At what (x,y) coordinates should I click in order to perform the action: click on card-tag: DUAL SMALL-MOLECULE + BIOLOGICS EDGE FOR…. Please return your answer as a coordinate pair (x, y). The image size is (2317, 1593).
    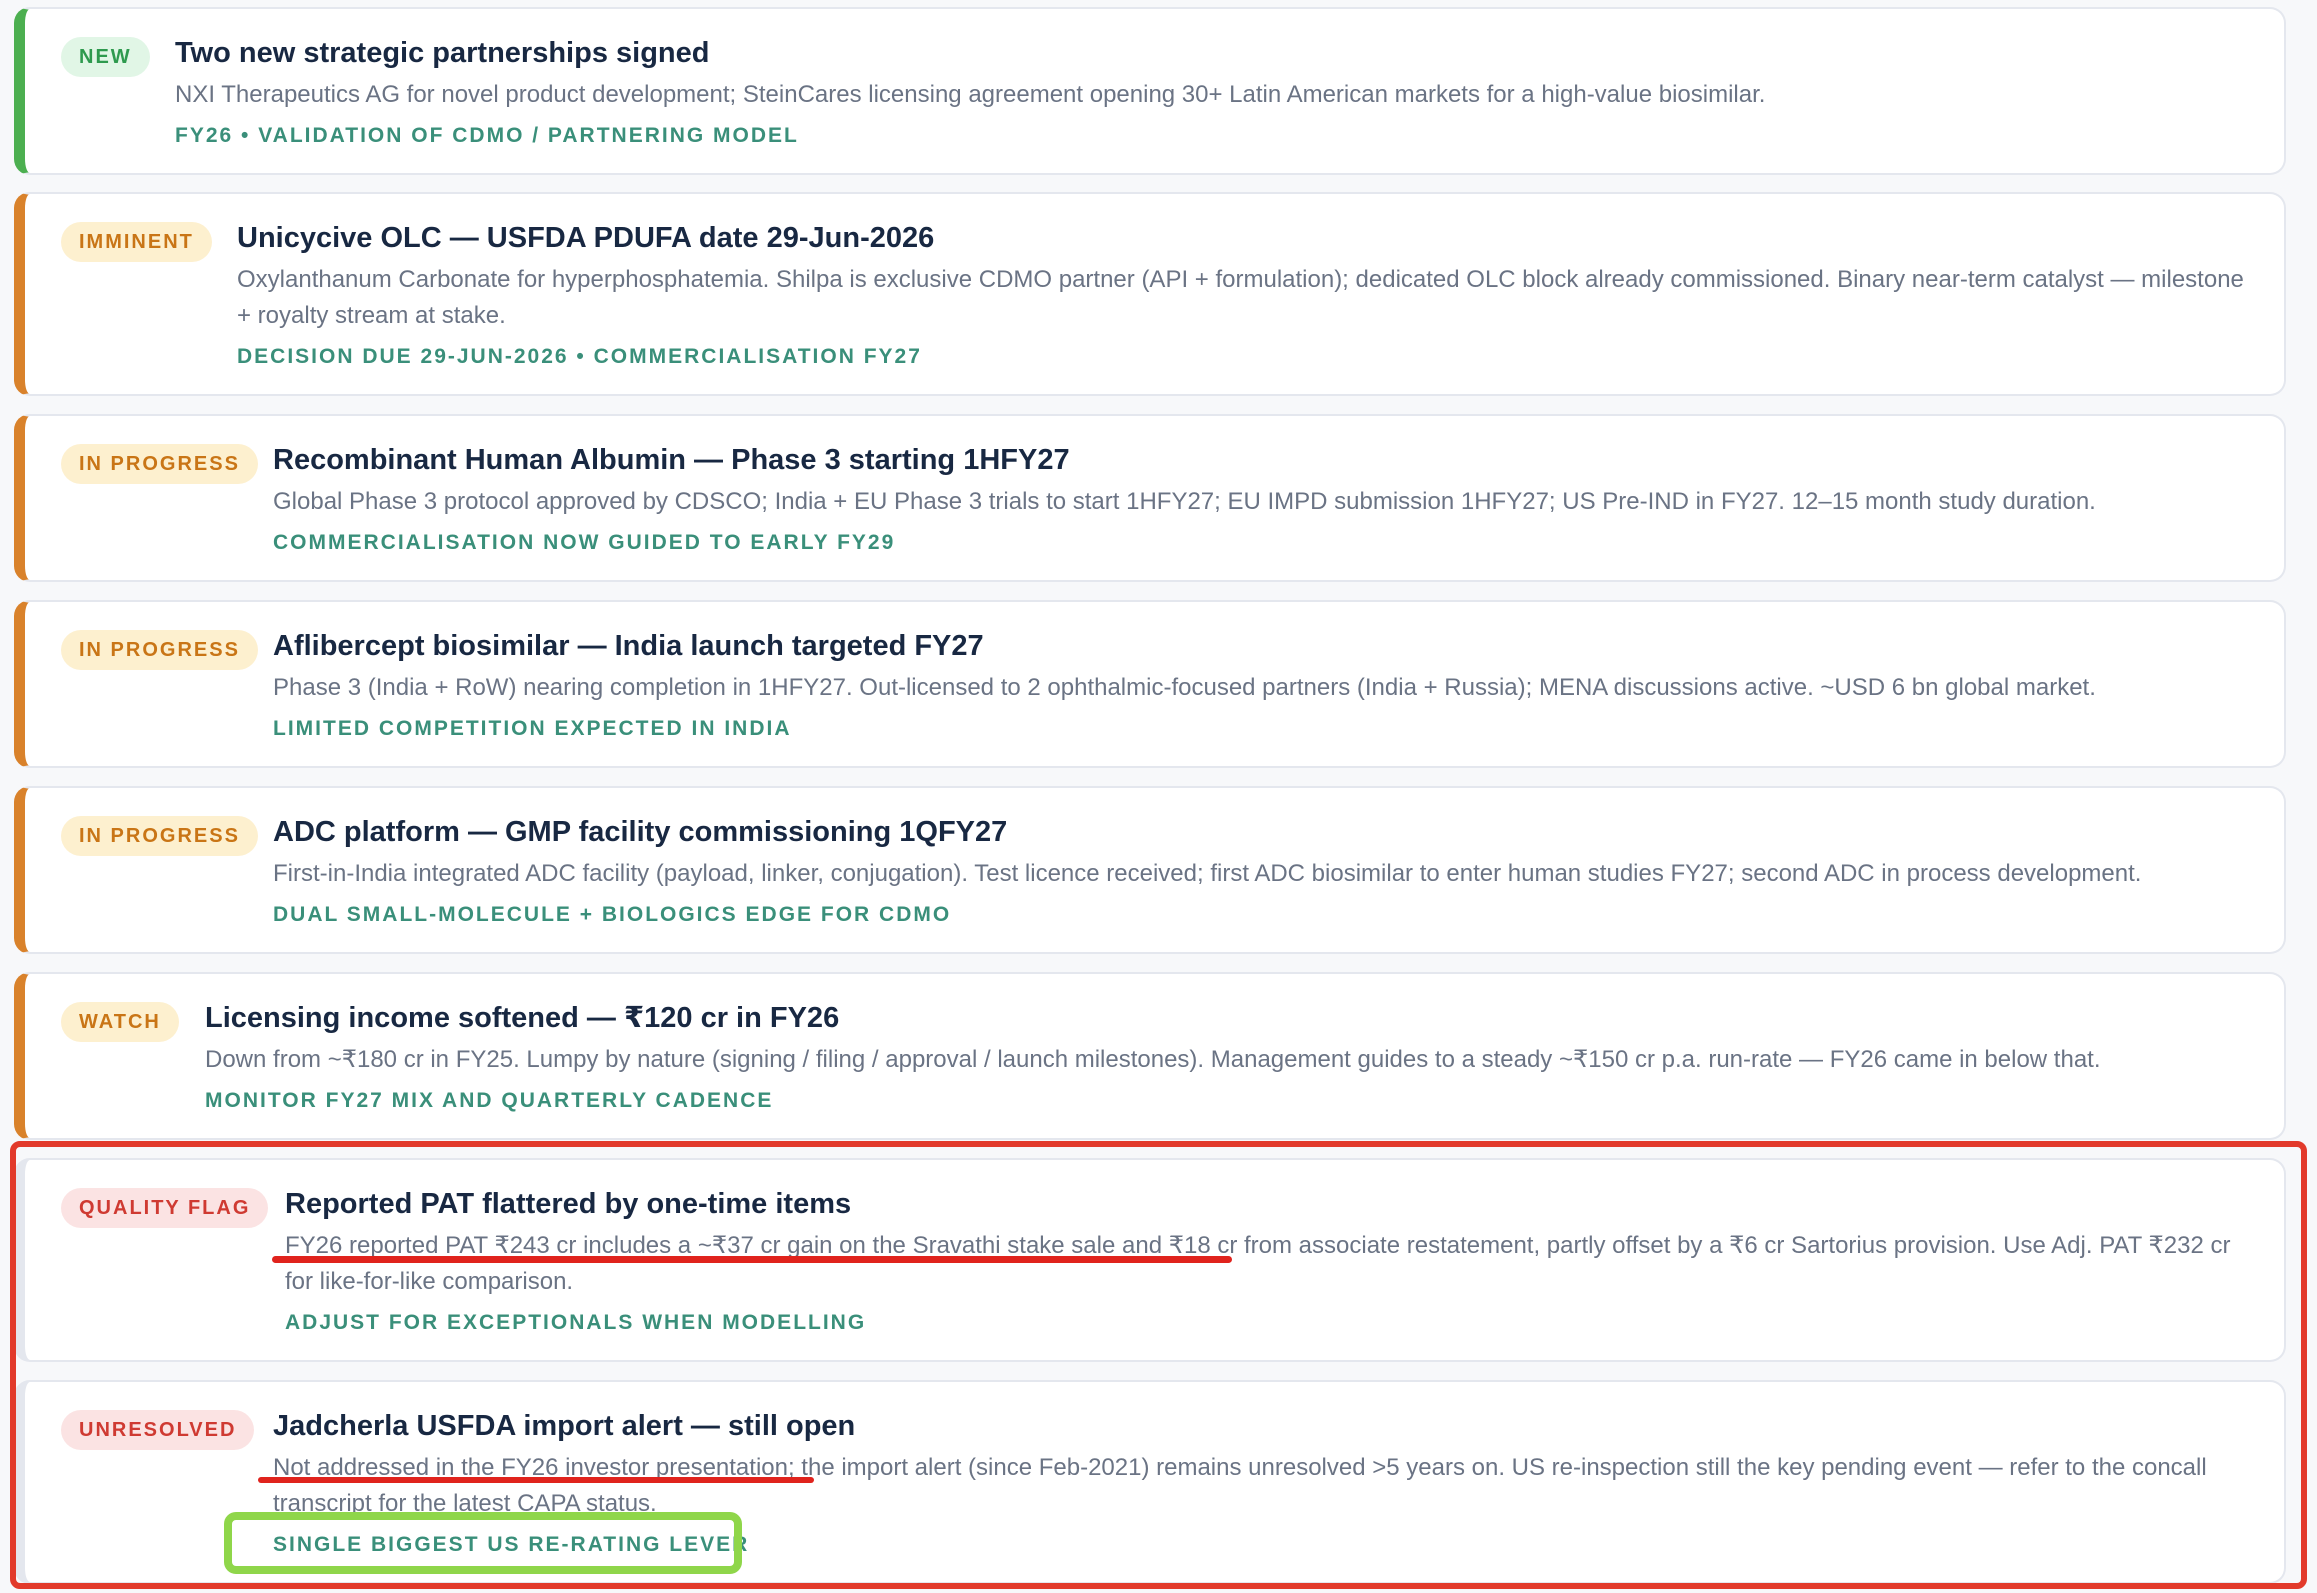
    Looking at the image, I should click on (612, 914).